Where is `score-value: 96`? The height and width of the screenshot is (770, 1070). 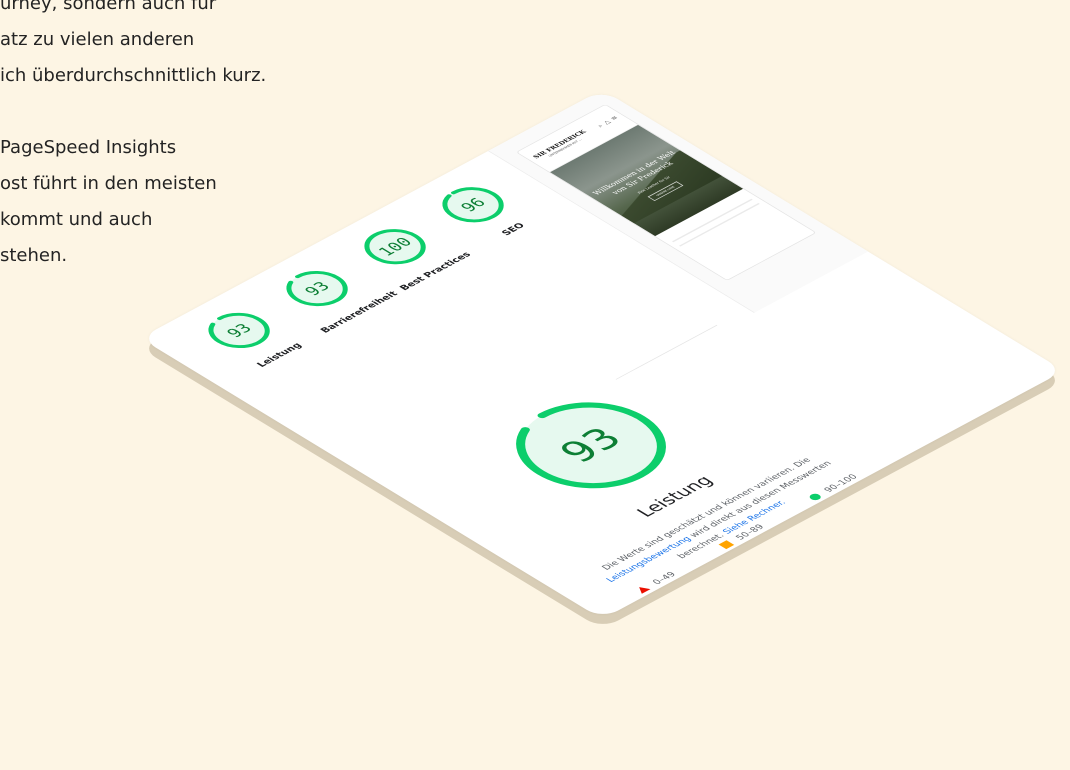
score-value: 96 is located at coordinates (473, 204).